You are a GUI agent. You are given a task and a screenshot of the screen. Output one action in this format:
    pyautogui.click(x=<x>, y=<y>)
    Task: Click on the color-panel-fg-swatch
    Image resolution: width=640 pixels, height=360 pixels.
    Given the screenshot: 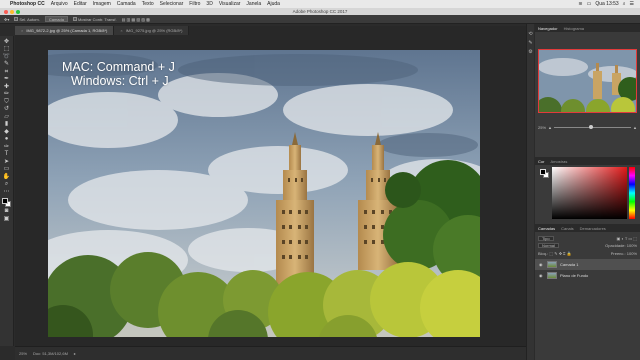 What is the action you would take?
    pyautogui.click(x=543, y=172)
    